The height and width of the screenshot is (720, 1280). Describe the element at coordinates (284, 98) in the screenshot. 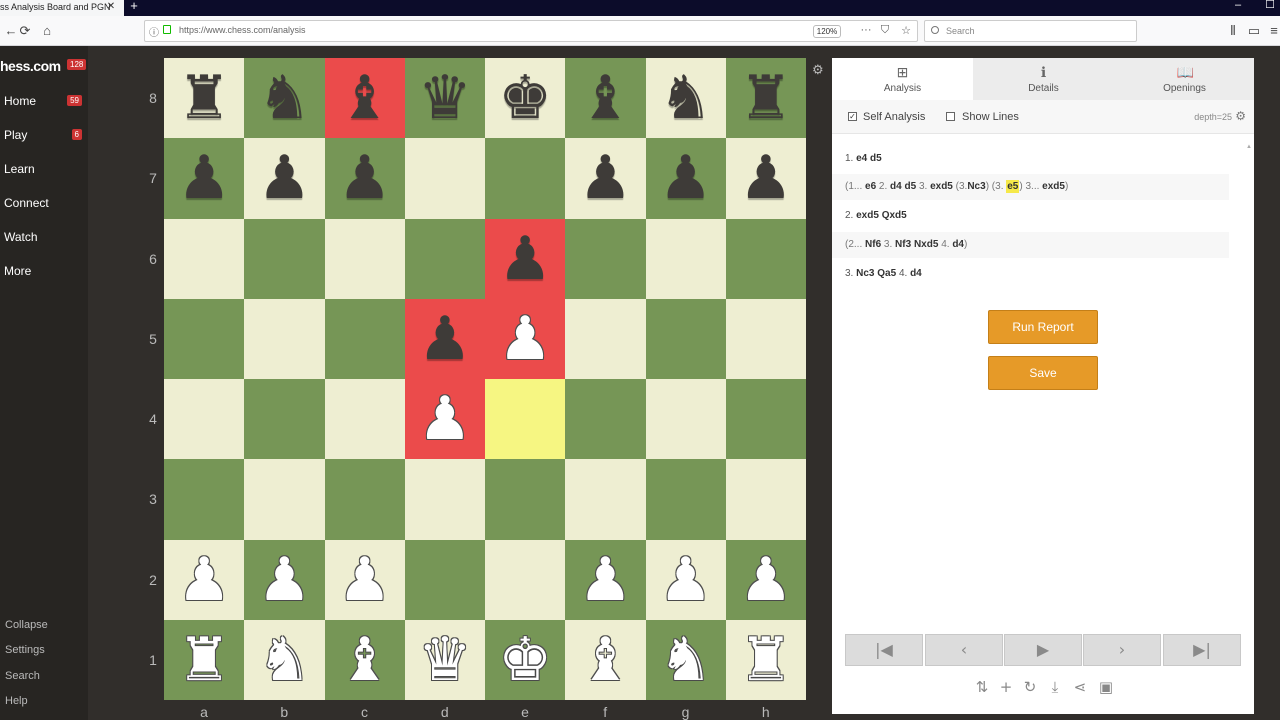

I see `black-knight-icon: ♞` at that location.